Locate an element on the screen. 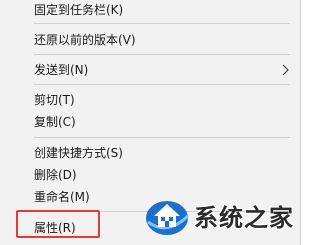 Image resolution: width=320 pixels, height=245 pixels. menu-item-label: 剪切(T) is located at coordinates (54, 100).